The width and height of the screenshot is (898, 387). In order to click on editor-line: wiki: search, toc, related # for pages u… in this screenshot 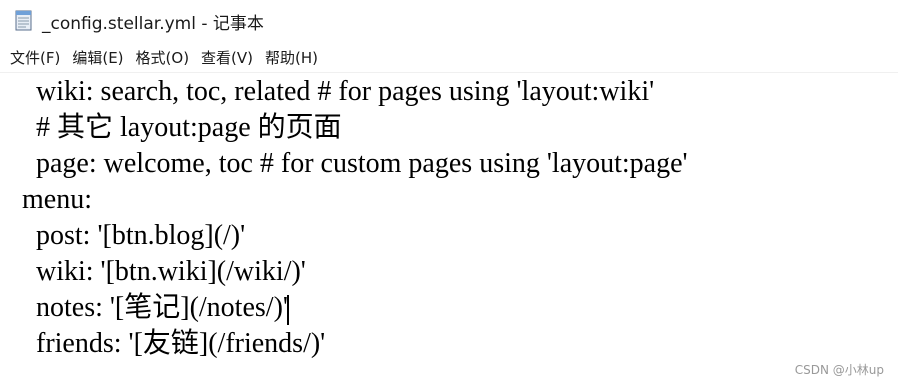, I will do `click(338, 91)`.